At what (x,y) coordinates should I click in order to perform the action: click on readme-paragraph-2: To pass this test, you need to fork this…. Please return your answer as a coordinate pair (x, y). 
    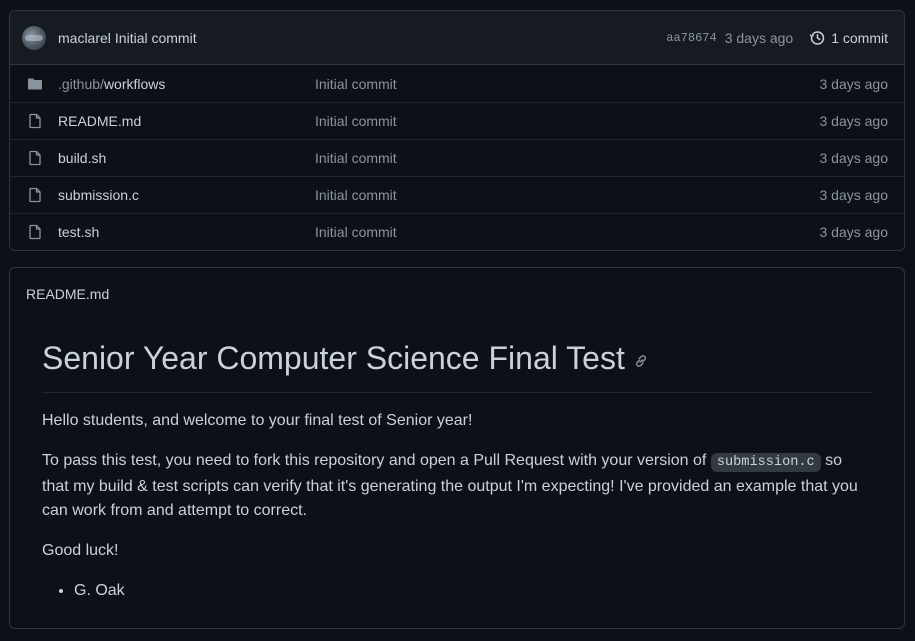
    Looking at the image, I should click on (457, 486).